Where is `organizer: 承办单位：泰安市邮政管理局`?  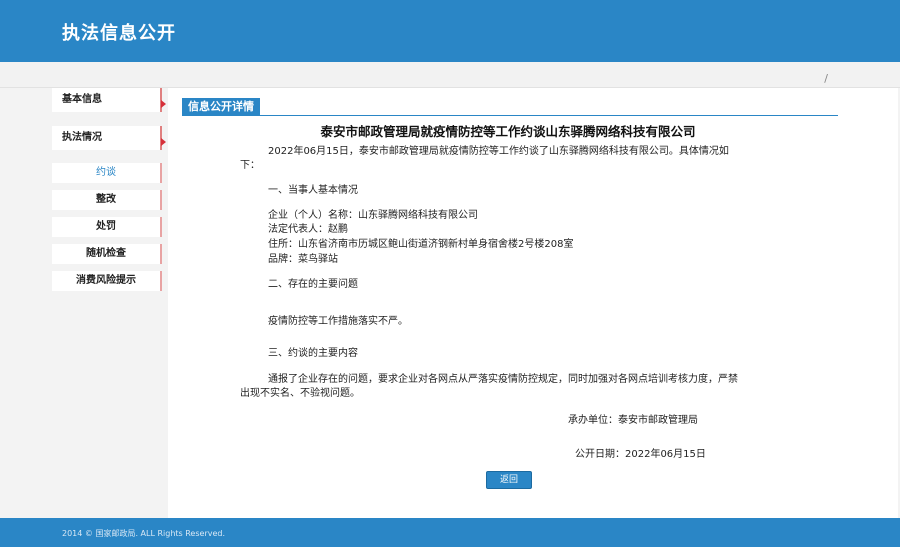 organizer: 承办单位：泰安市邮政管理局 is located at coordinates (633, 420).